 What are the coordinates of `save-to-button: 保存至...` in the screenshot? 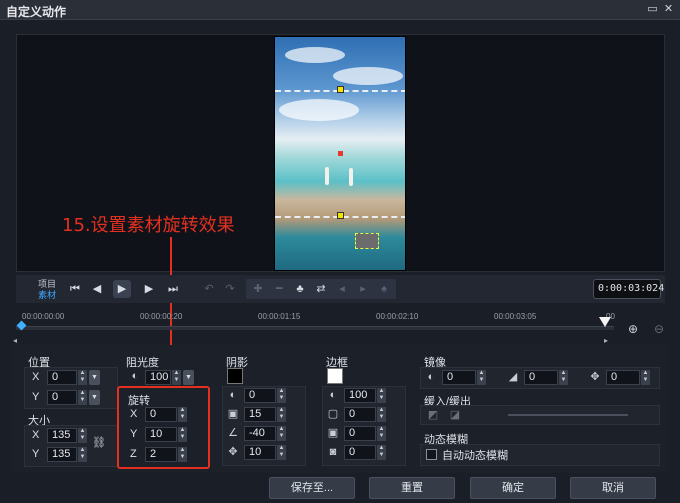 It's located at (312, 488).